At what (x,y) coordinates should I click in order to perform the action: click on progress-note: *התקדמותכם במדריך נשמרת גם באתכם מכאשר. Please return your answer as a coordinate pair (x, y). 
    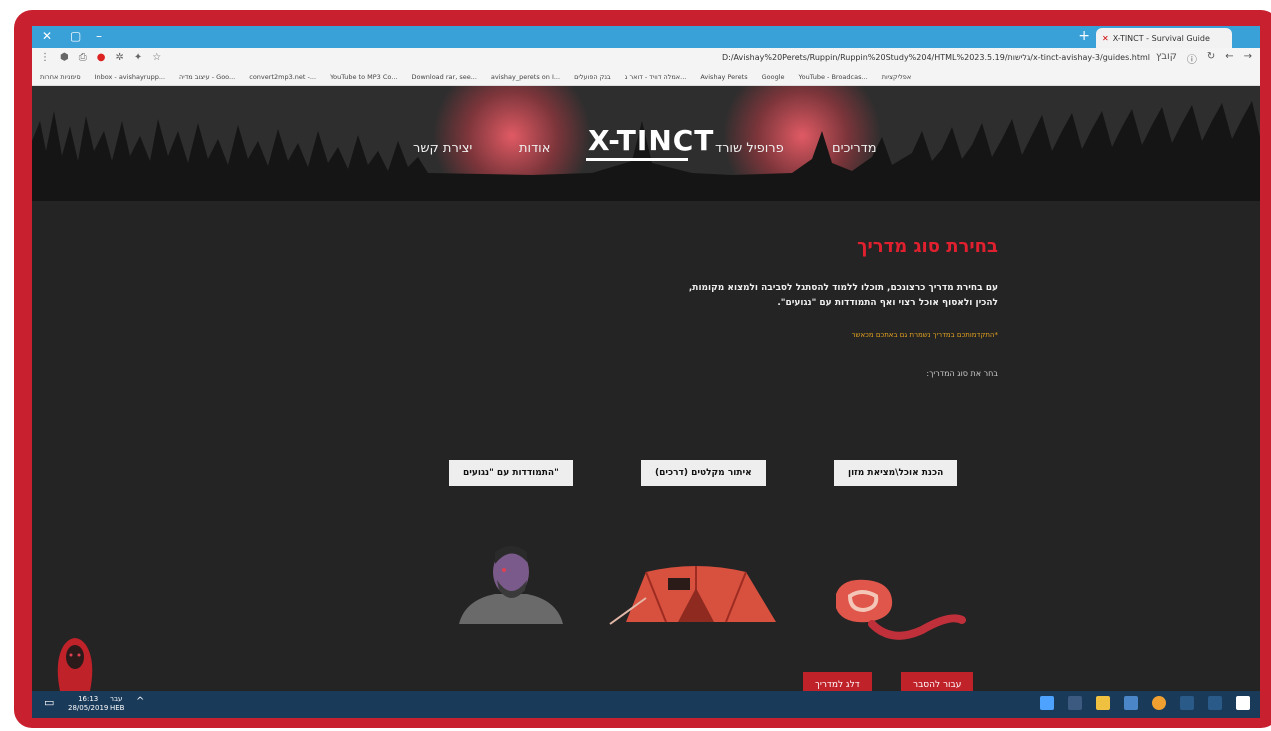
    Looking at the image, I should click on (924, 335).